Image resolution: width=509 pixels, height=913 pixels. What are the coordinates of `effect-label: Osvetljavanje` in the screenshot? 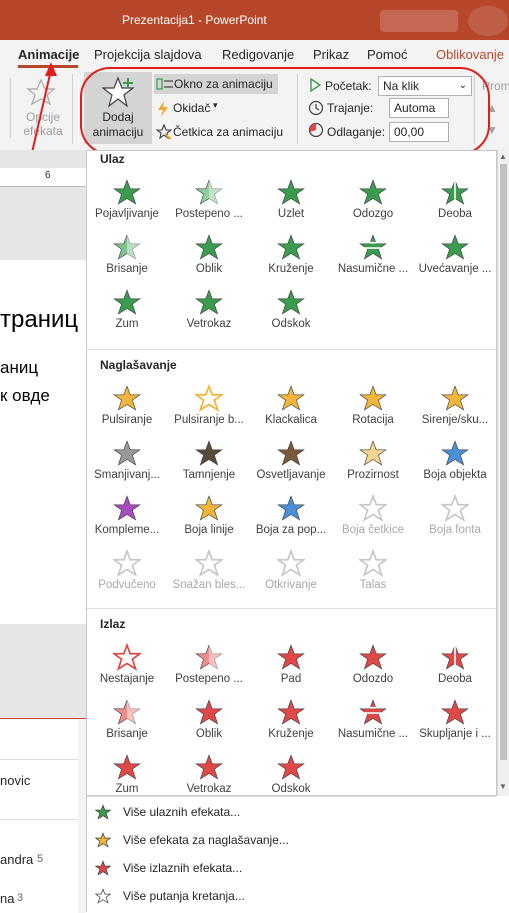 It's located at (291, 475).